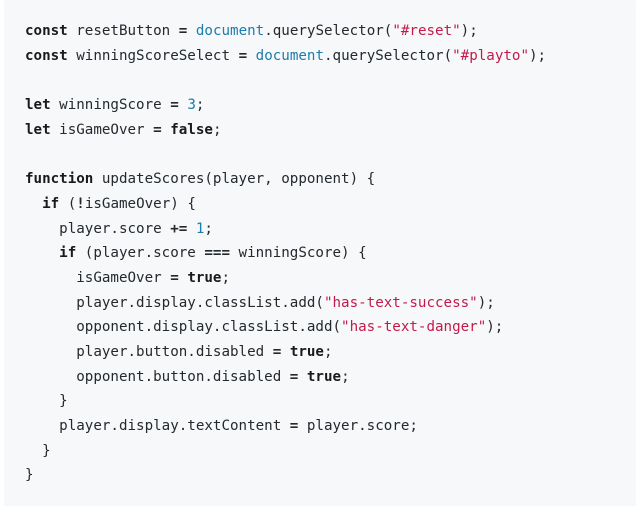 The image size is (638, 508). Describe the element at coordinates (191, 105) in the screenshot. I see `number-token: 3` at that location.